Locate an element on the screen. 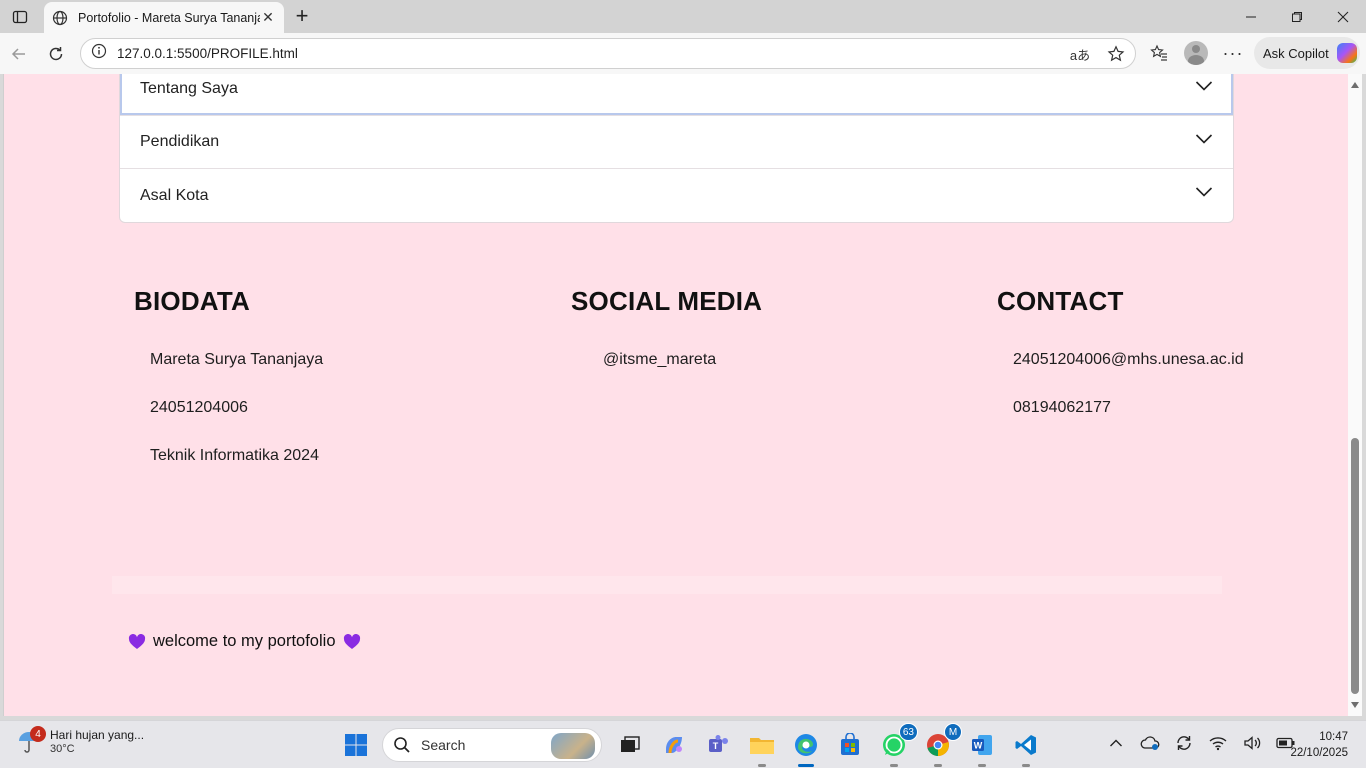 This screenshot has width=1366, height=768. read-aloud-icon: aあ is located at coordinates (1080, 54).